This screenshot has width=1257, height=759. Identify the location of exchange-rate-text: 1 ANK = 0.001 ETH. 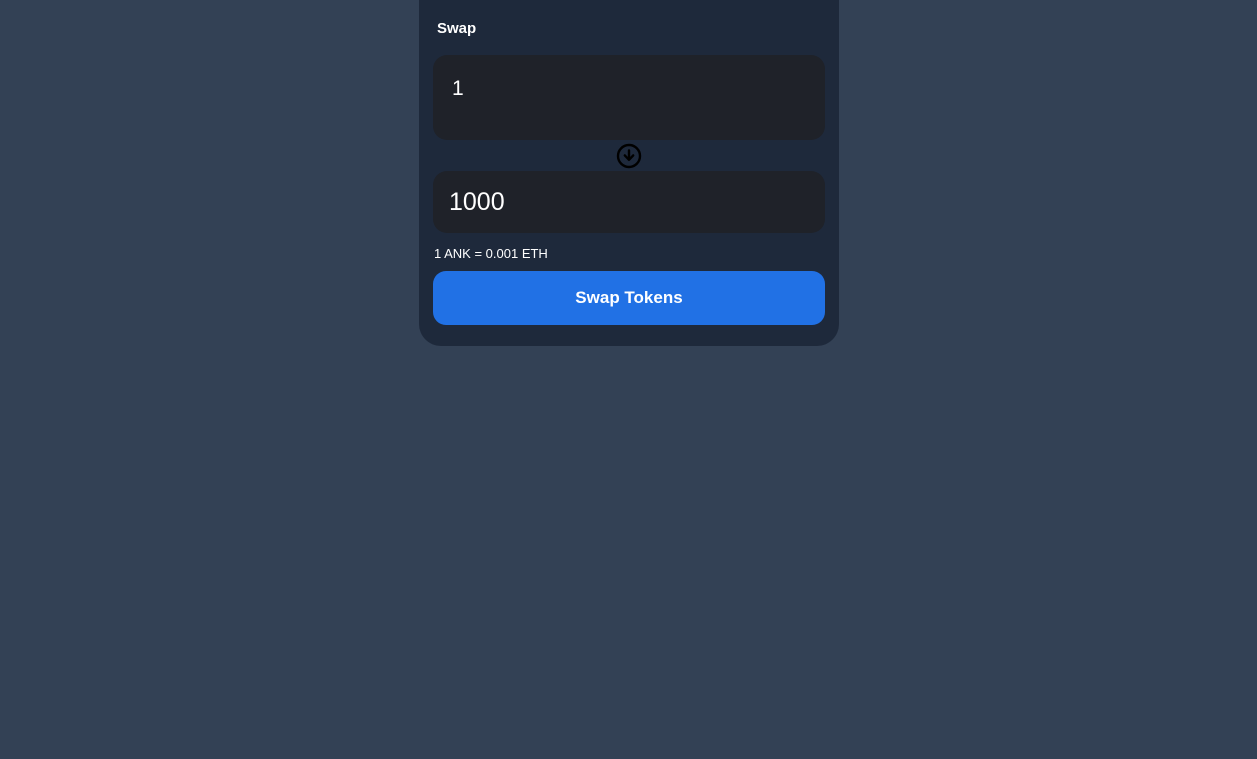
(491, 253).